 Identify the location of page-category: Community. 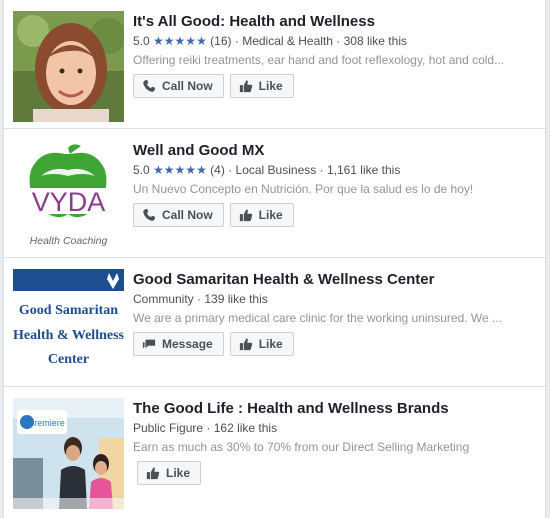
(163, 299).